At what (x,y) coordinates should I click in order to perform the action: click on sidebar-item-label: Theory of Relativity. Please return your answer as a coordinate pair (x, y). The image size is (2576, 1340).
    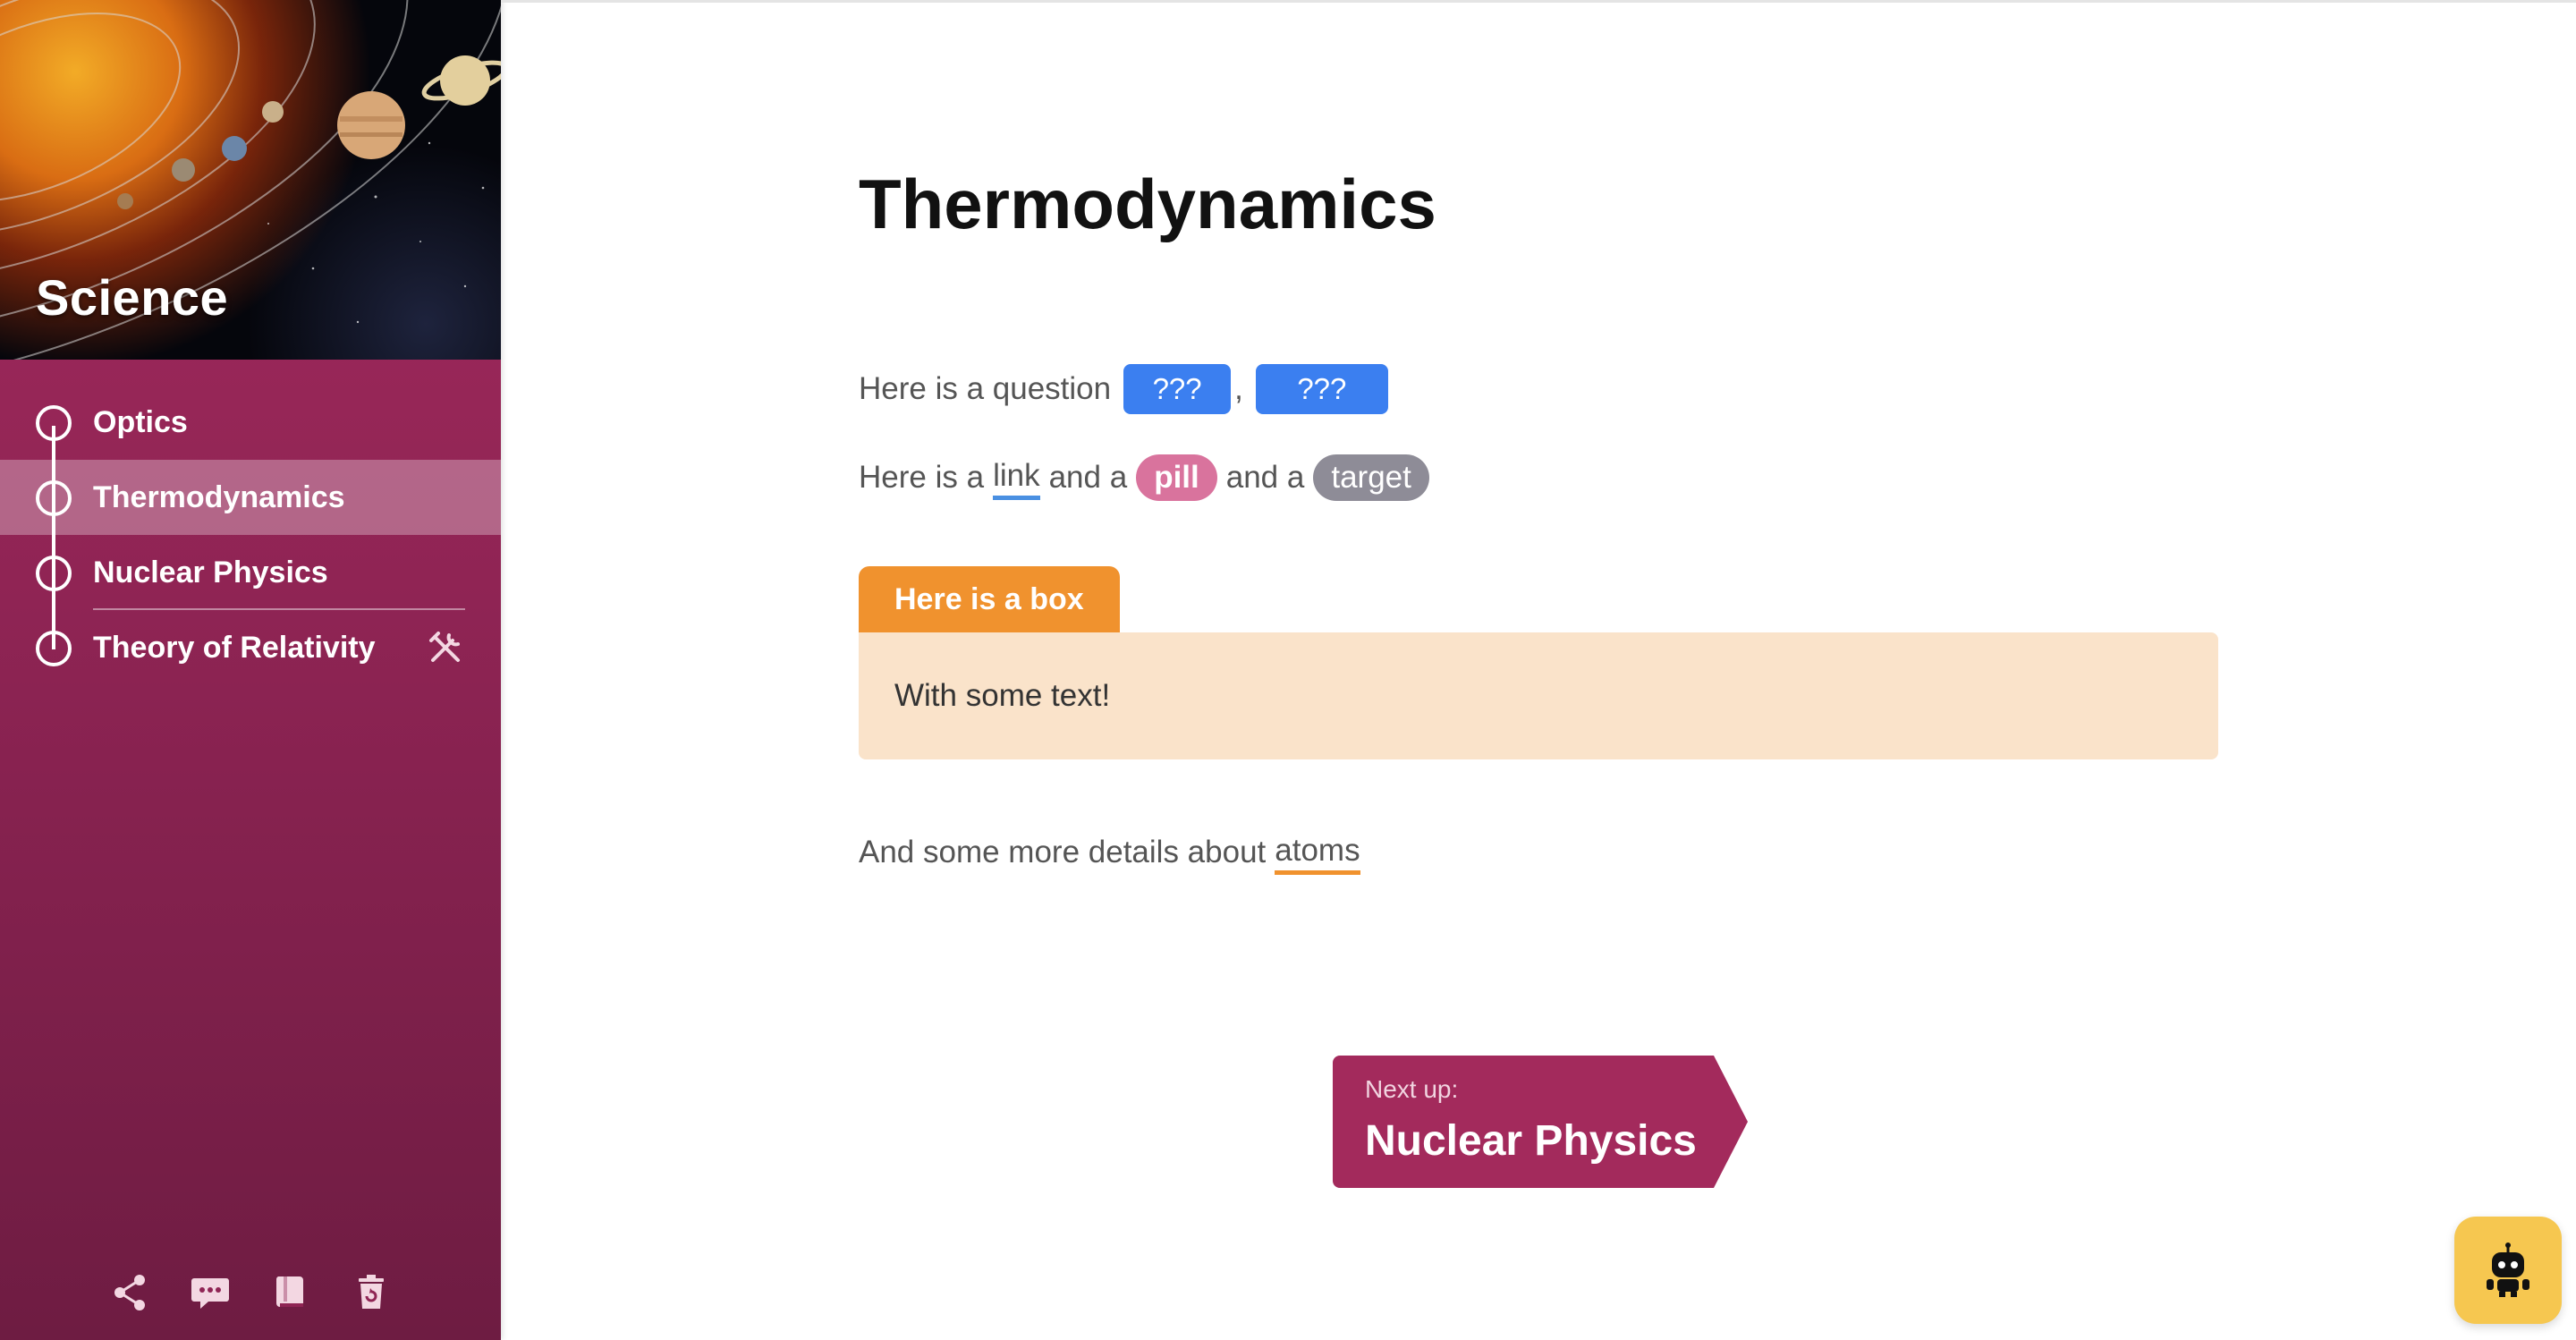
    Looking at the image, I should click on (234, 647).